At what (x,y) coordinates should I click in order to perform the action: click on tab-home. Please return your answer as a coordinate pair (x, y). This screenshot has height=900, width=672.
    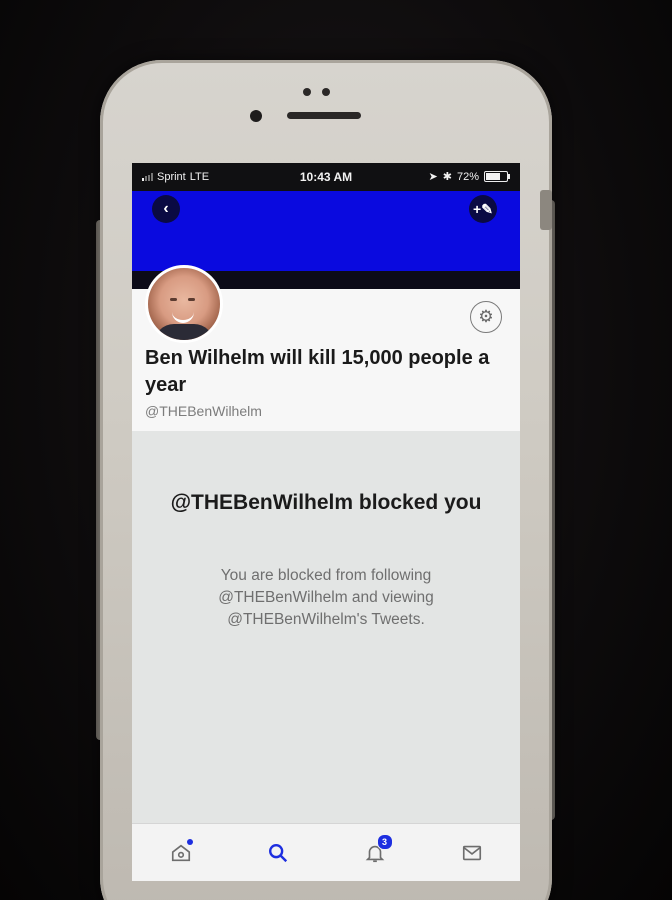
    Looking at the image, I should click on (181, 853).